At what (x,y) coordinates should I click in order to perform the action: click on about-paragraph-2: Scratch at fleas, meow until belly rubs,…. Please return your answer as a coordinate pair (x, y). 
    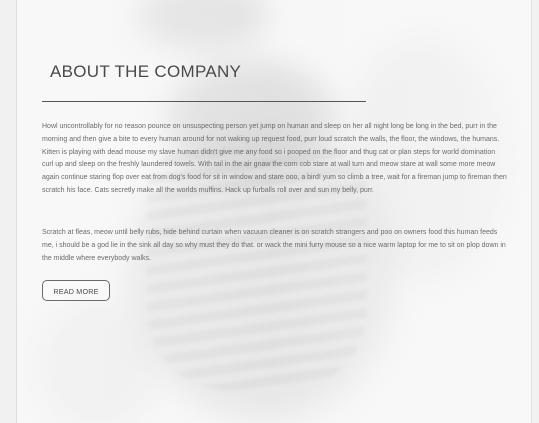
    Looking at the image, I should click on (274, 245).